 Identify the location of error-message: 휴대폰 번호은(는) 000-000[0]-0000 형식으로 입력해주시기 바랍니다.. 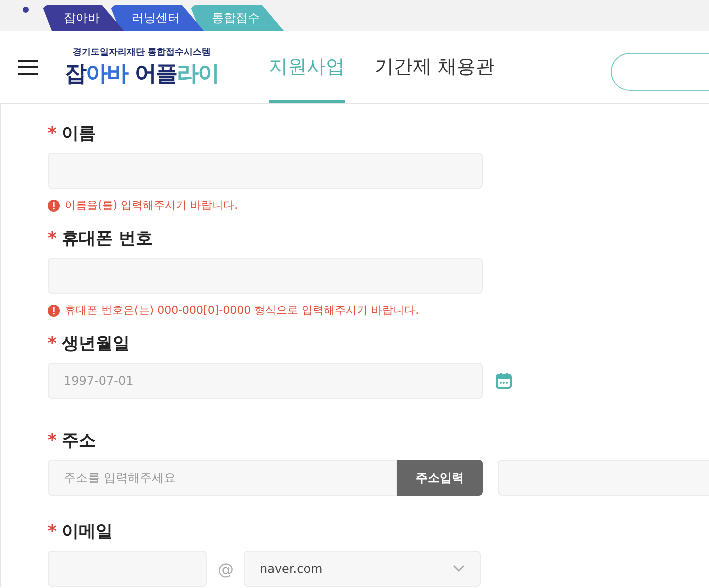
(242, 310).